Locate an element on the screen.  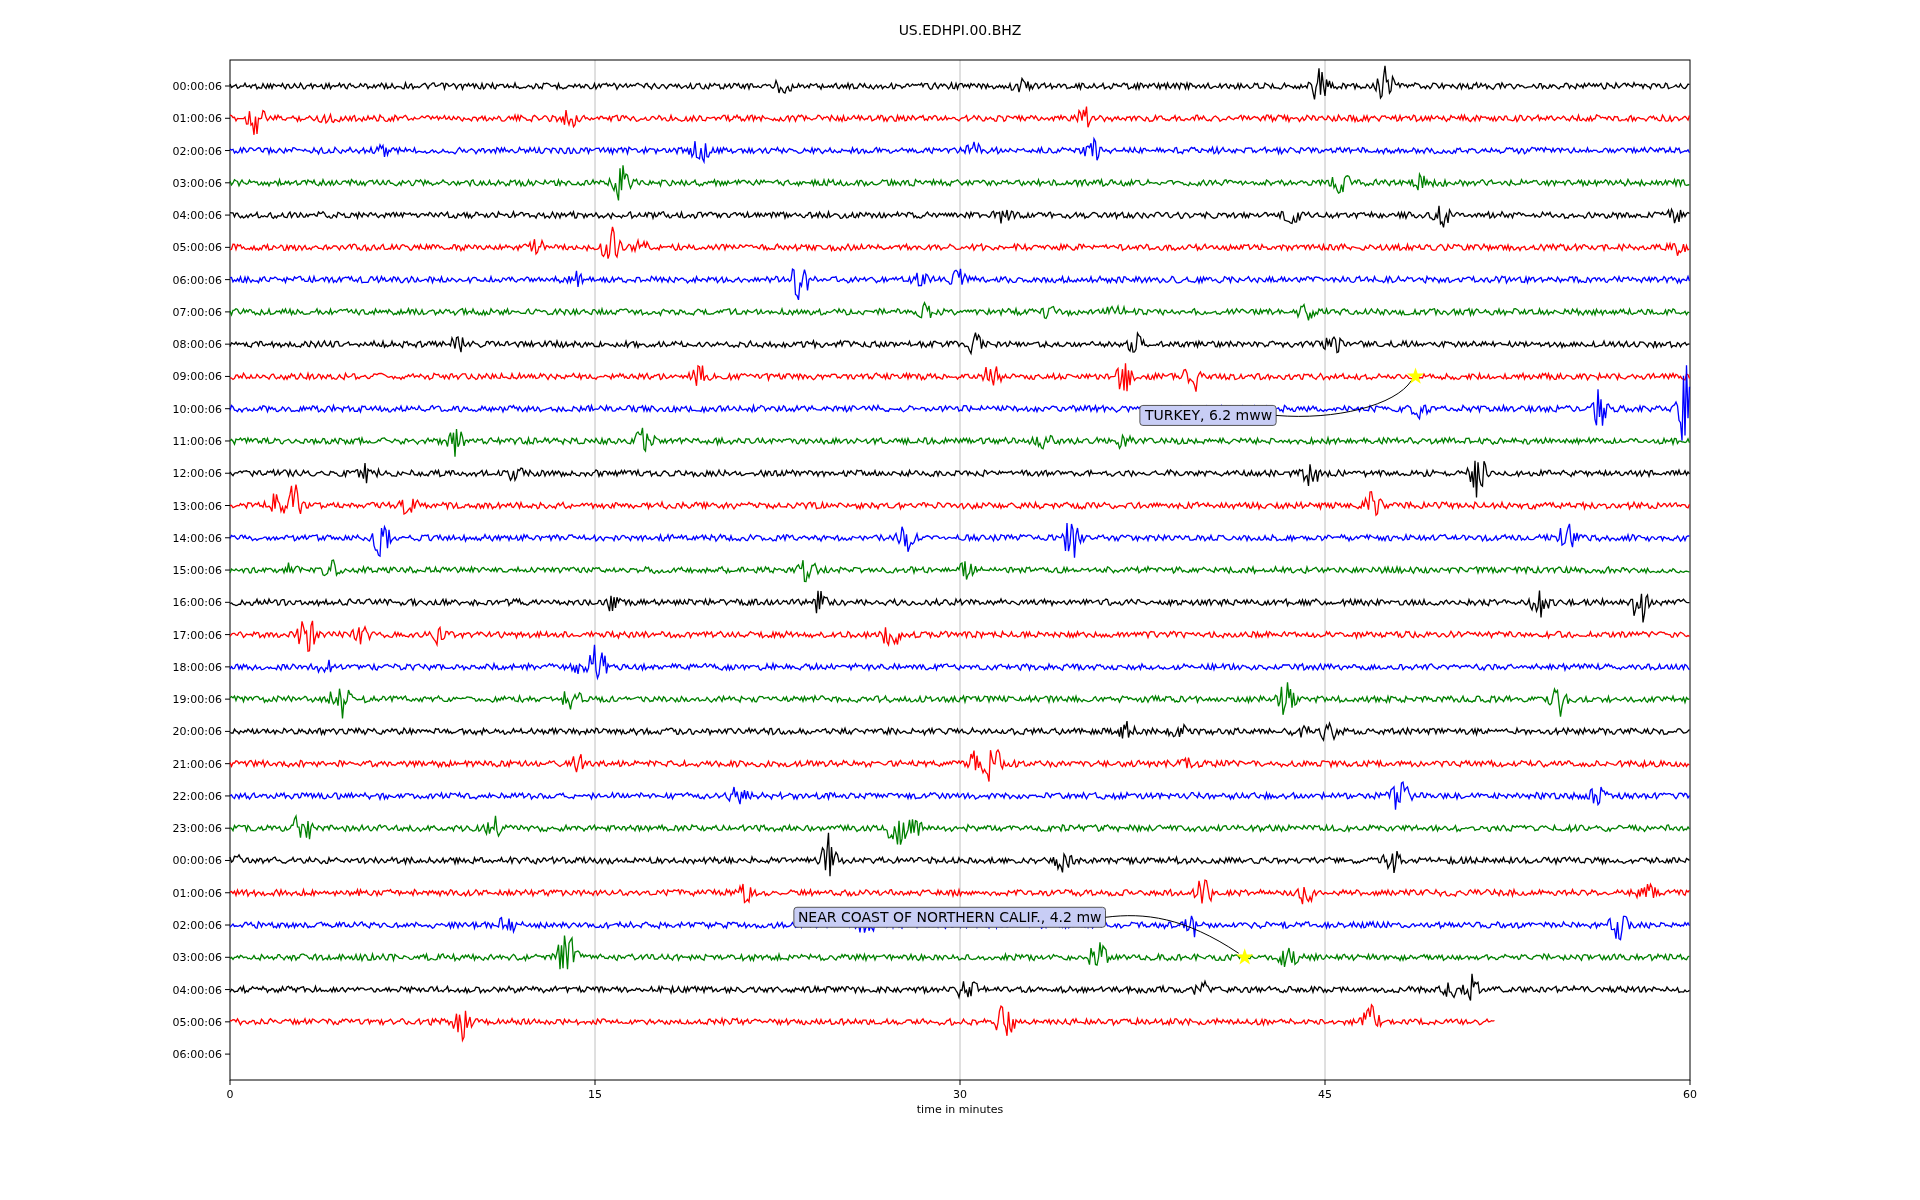
event-label: NEAR COAST OF NORTHERN CALIF., 4.2 mw is located at coordinates (949, 917).